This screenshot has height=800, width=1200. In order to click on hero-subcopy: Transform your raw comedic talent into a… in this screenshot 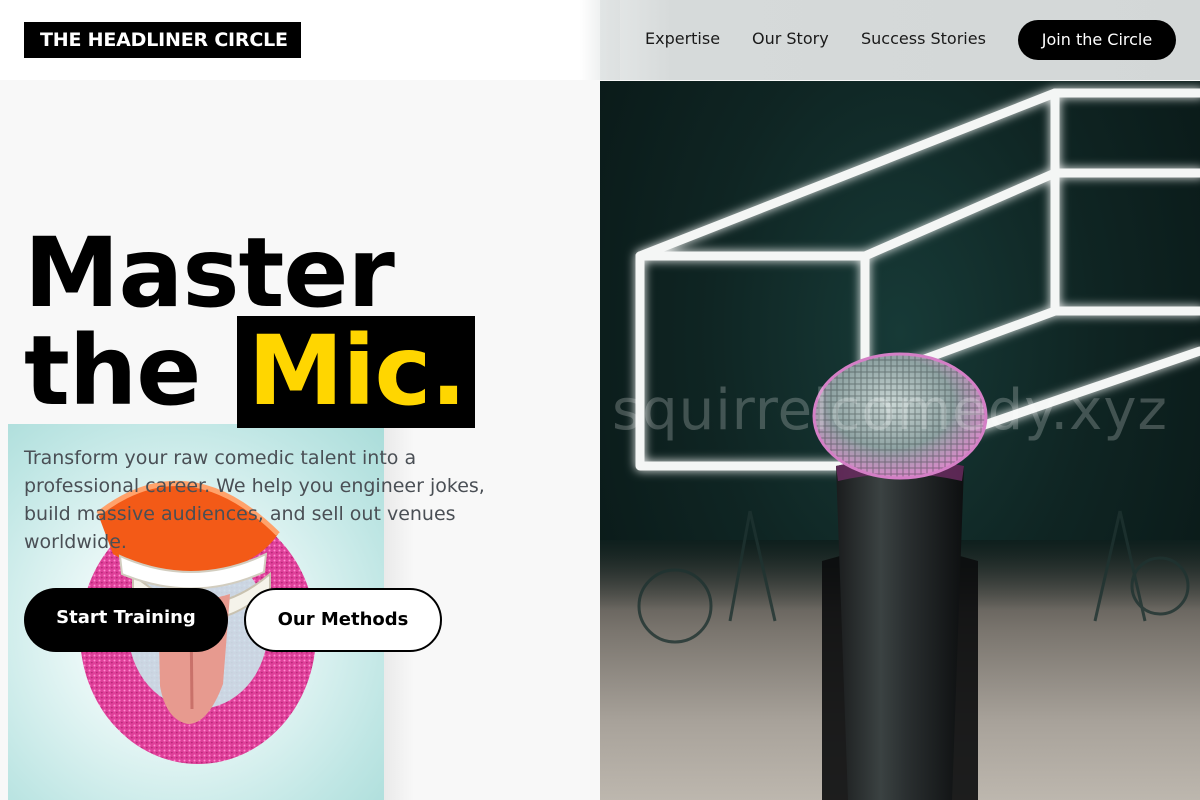, I will do `click(254, 500)`.